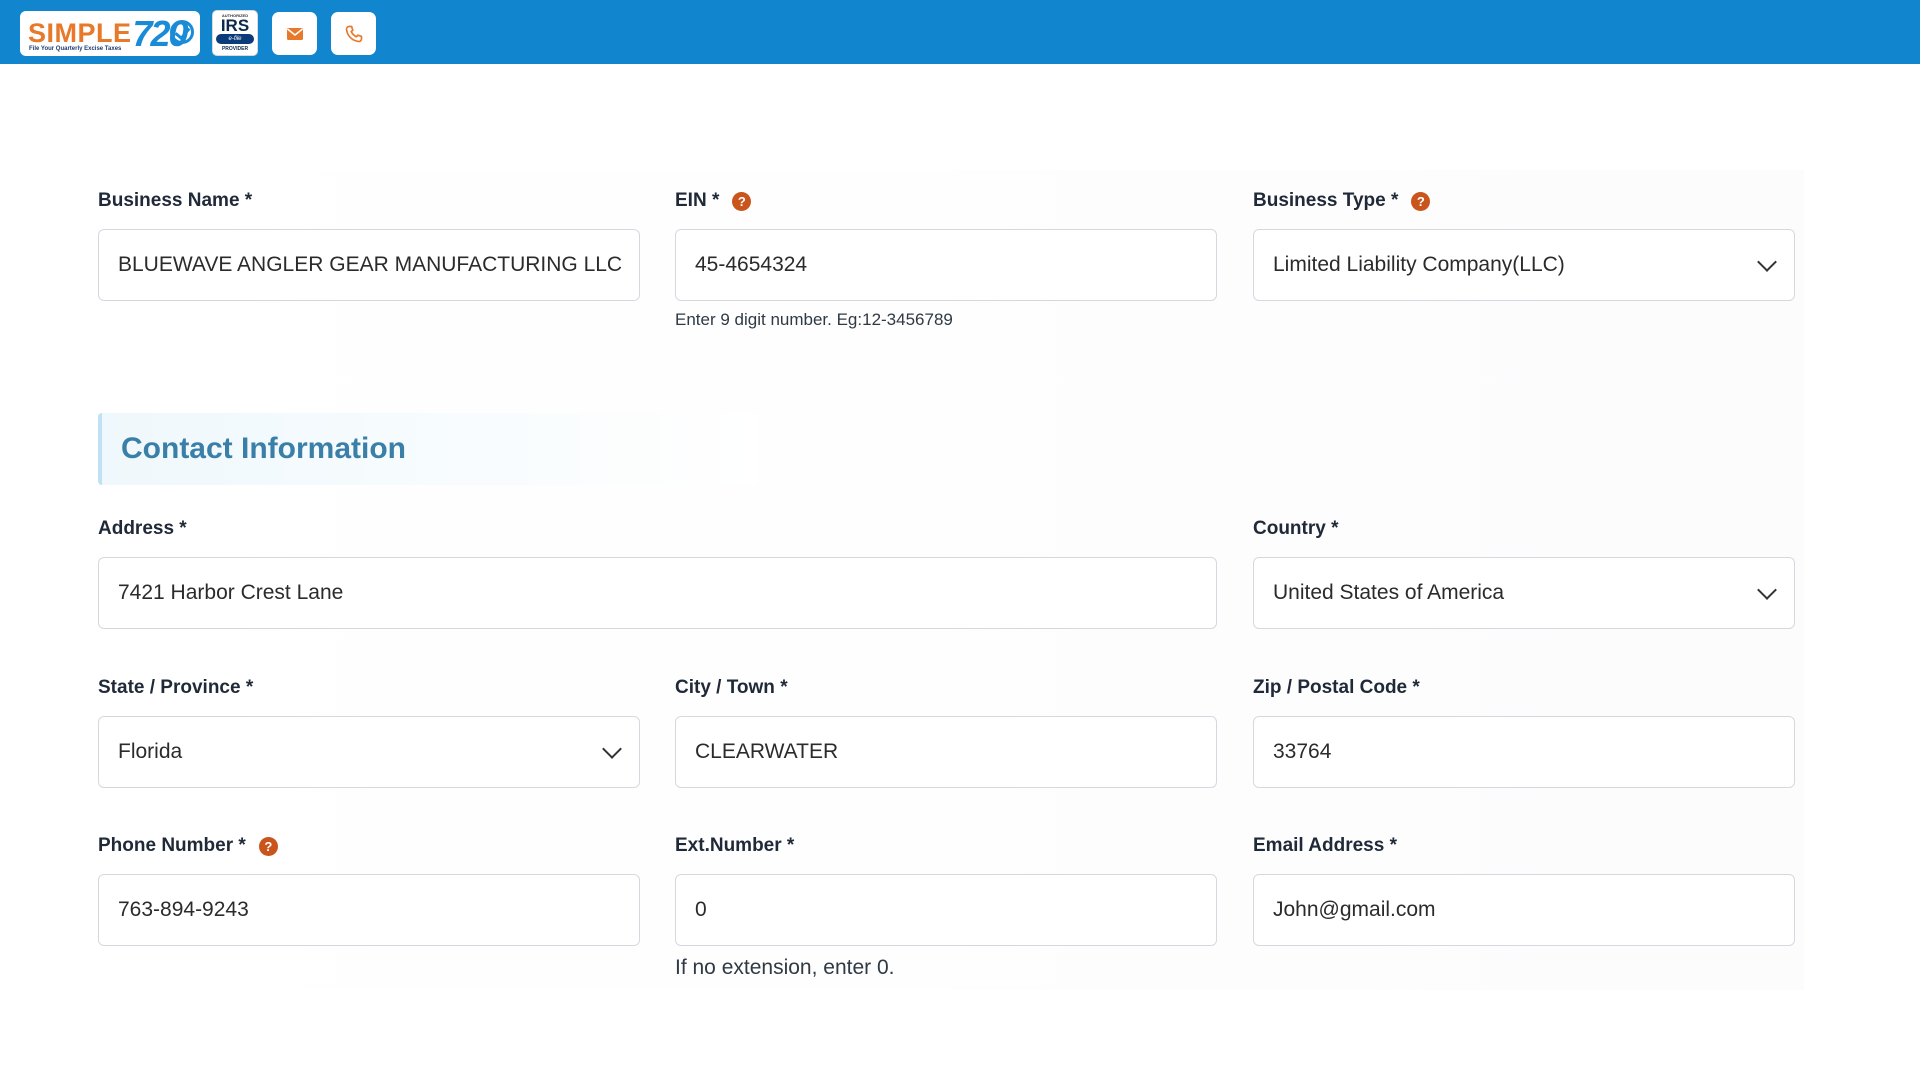 This screenshot has height=1080, width=1920. Describe the element at coordinates (1524, 593) in the screenshot. I see `country-select: United States of America` at that location.